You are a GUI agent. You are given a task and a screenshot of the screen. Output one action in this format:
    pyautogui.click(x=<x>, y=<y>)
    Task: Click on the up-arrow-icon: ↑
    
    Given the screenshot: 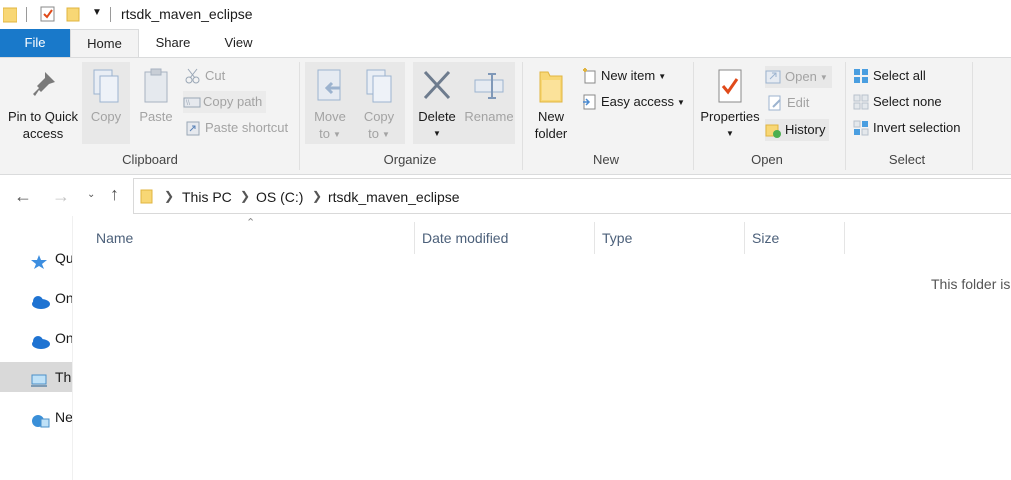 What is the action you would take?
    pyautogui.click(x=114, y=194)
    